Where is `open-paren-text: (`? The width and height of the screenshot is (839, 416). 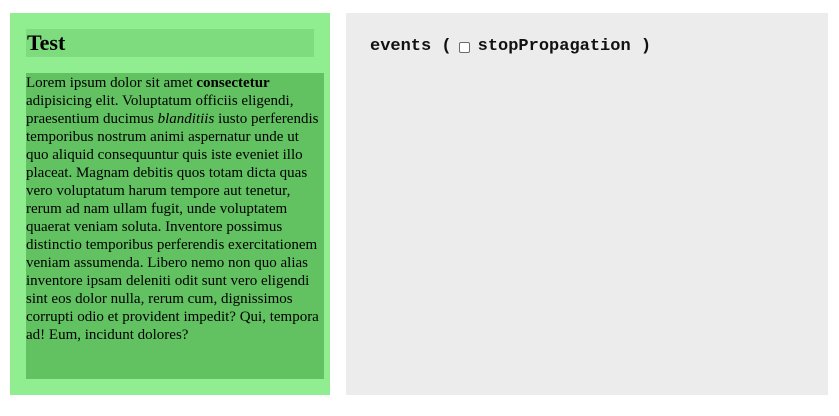 open-paren-text: ( is located at coordinates (446, 46).